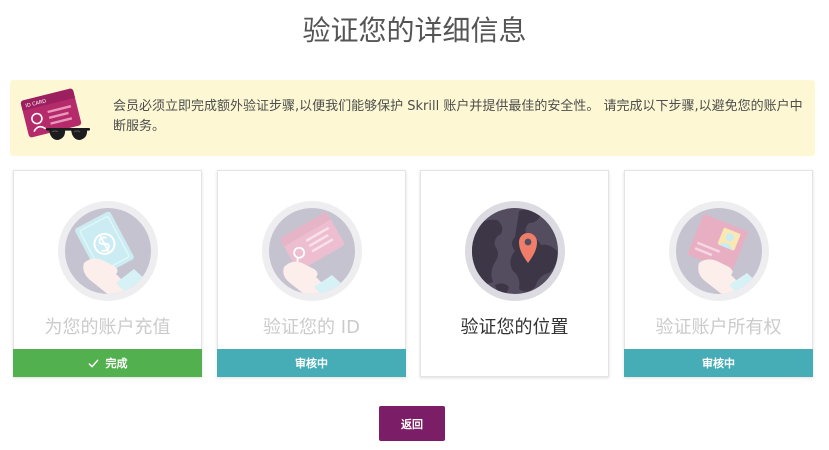 This screenshot has width=829, height=450. I want to click on status-badge: 完成, so click(107, 363).